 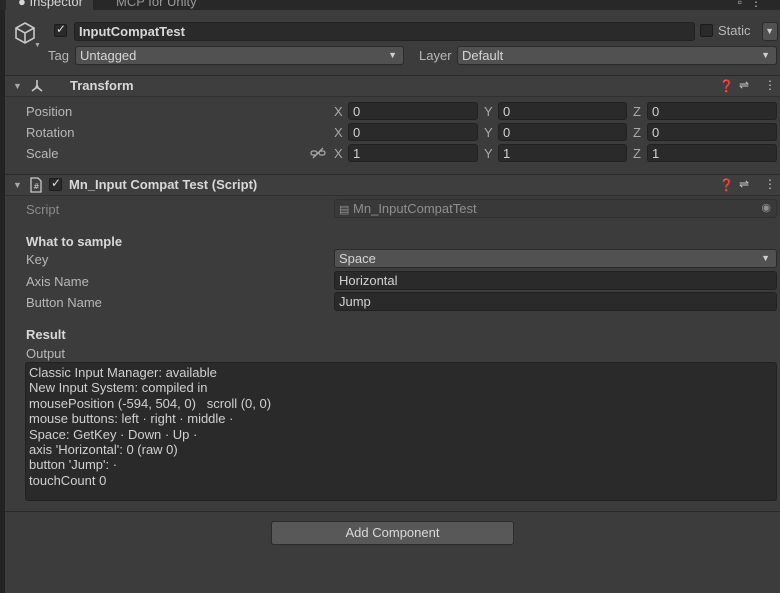 I want to click on script-file-icon: ▤, so click(x=344, y=210).